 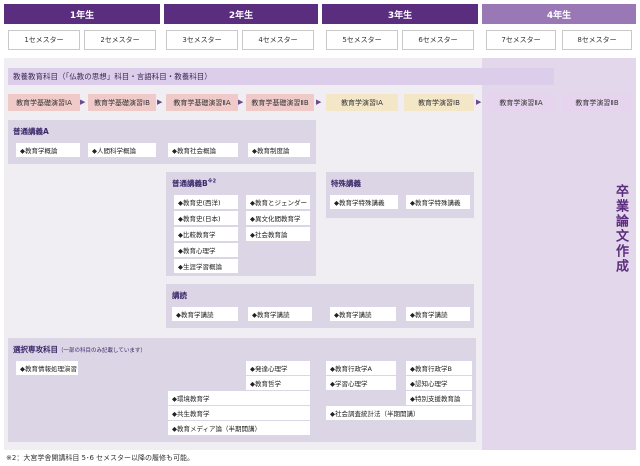 What do you see at coordinates (620, 229) in the screenshot?
I see `graduation-thesis-label: 卒業論文作成` at bounding box center [620, 229].